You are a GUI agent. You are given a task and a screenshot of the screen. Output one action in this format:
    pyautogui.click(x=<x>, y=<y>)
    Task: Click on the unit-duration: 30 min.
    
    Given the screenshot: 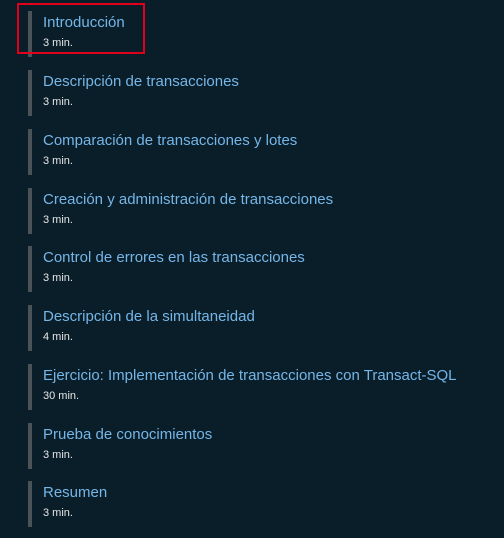 What is the action you would take?
    pyautogui.click(x=61, y=396)
    